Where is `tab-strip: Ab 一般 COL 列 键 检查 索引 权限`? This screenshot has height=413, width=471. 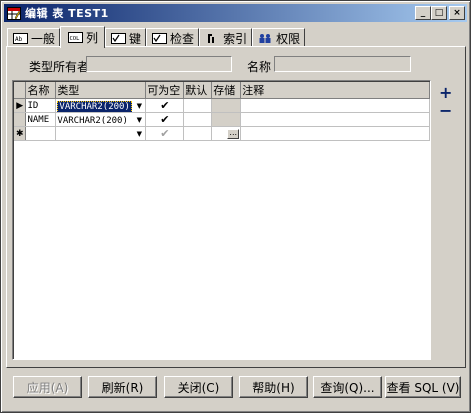 tab-strip: Ab 一般 COL 列 键 检查 索引 权限 is located at coordinates (156, 37).